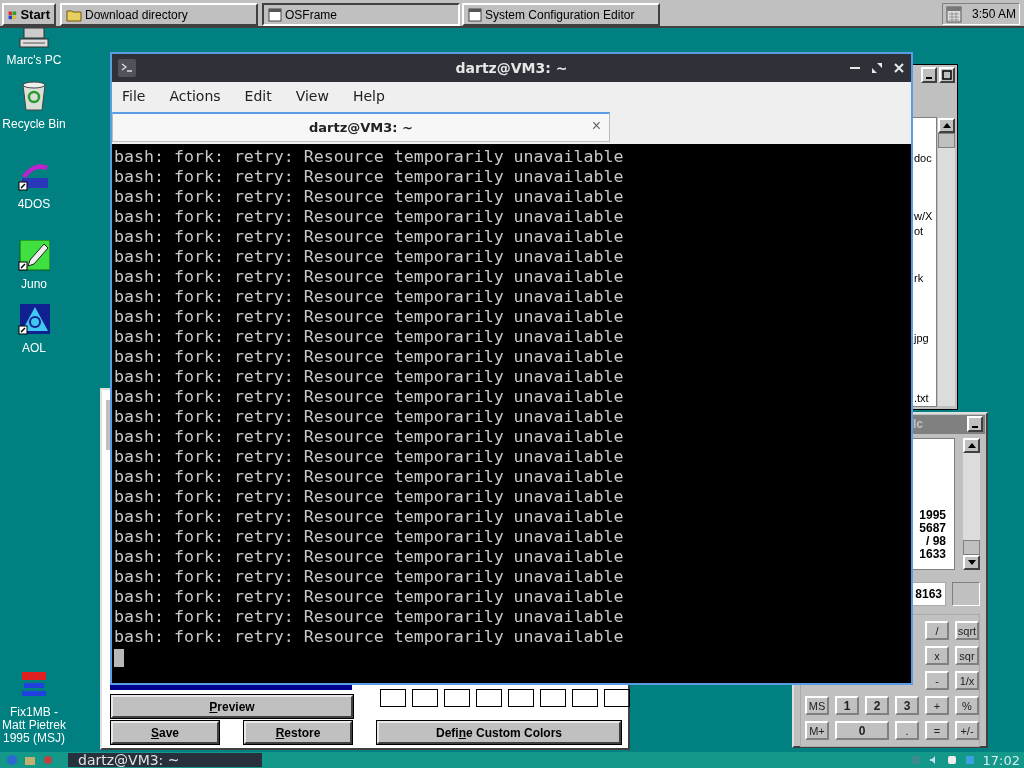  I want to click on file-name: ot, so click(919, 231).